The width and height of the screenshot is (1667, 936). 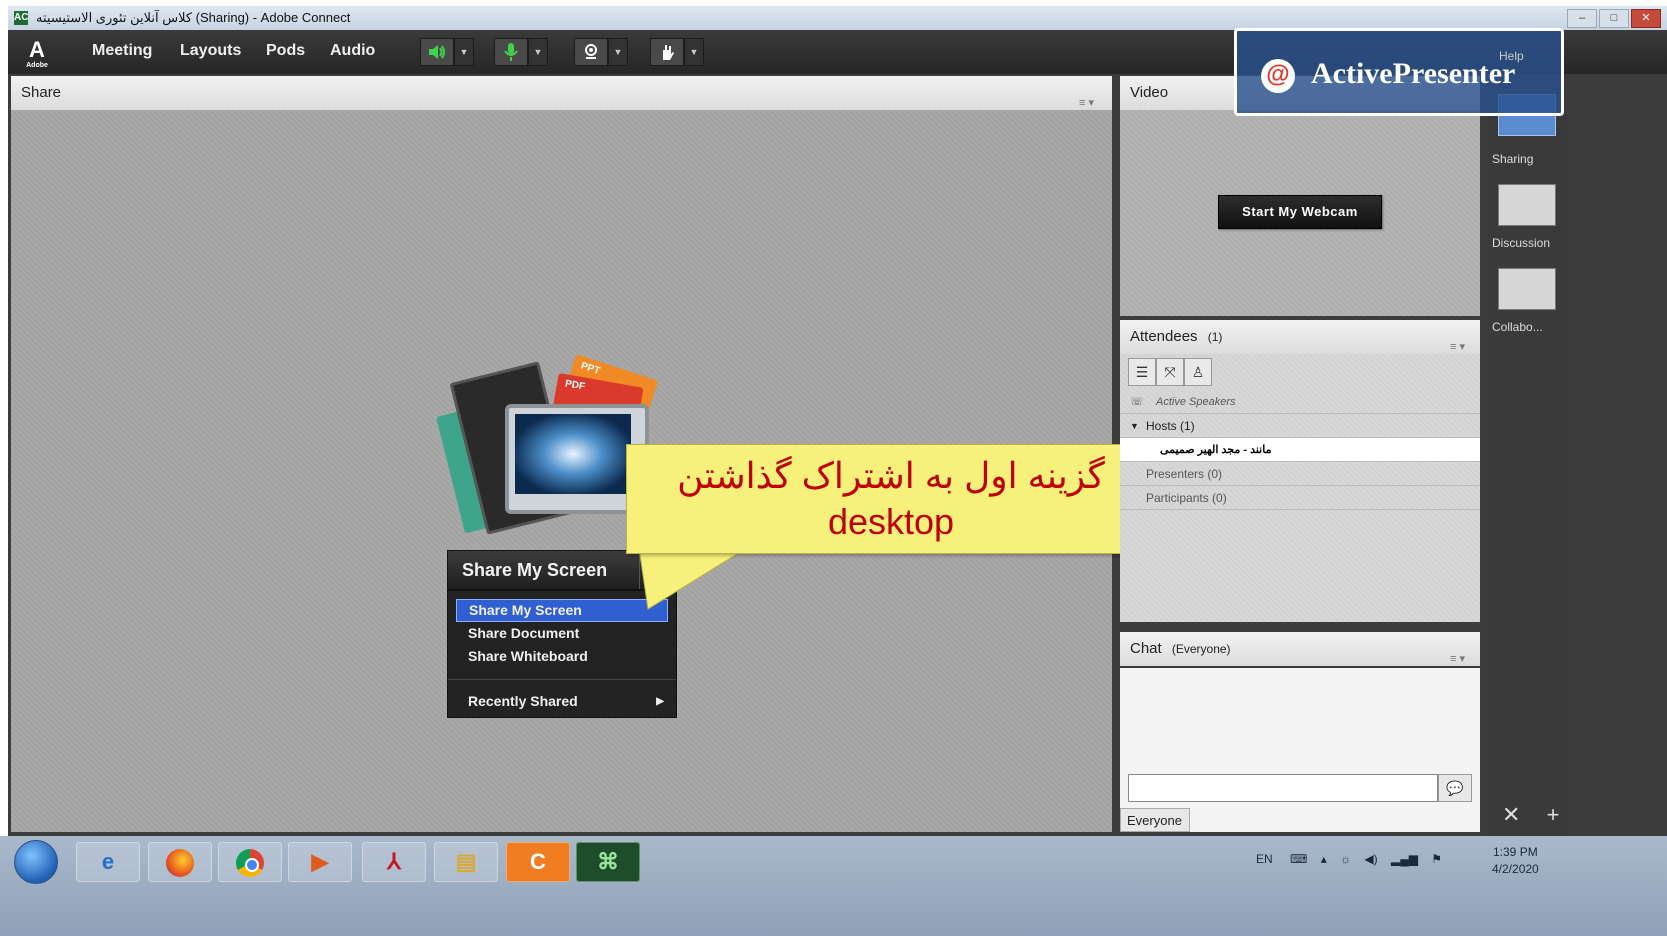 I want to click on speaker-icon, so click(x=437, y=52).